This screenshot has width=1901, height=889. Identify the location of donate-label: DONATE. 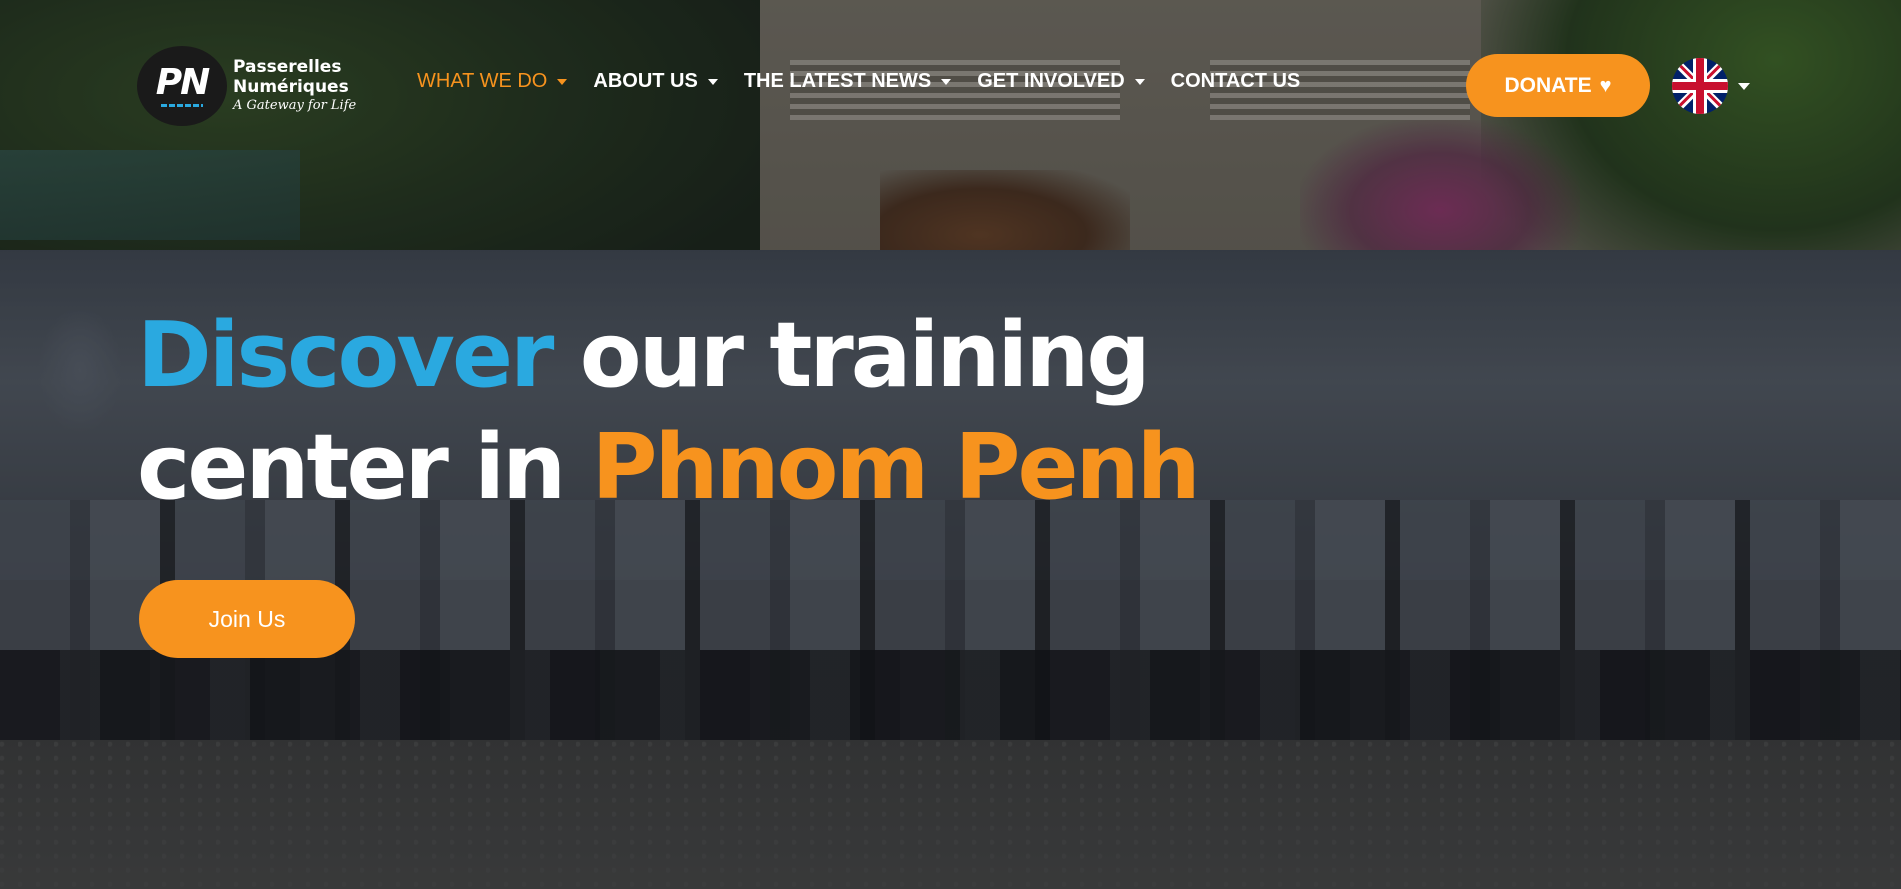
(1548, 85).